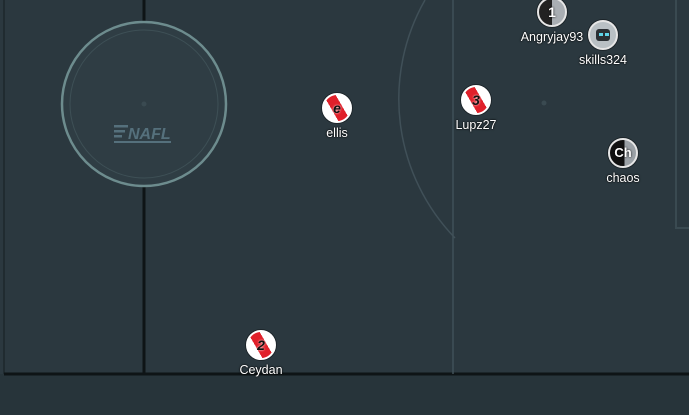 The width and height of the screenshot is (689, 415). Describe the element at coordinates (603, 35) in the screenshot. I see `robot-avatar-icon` at that location.